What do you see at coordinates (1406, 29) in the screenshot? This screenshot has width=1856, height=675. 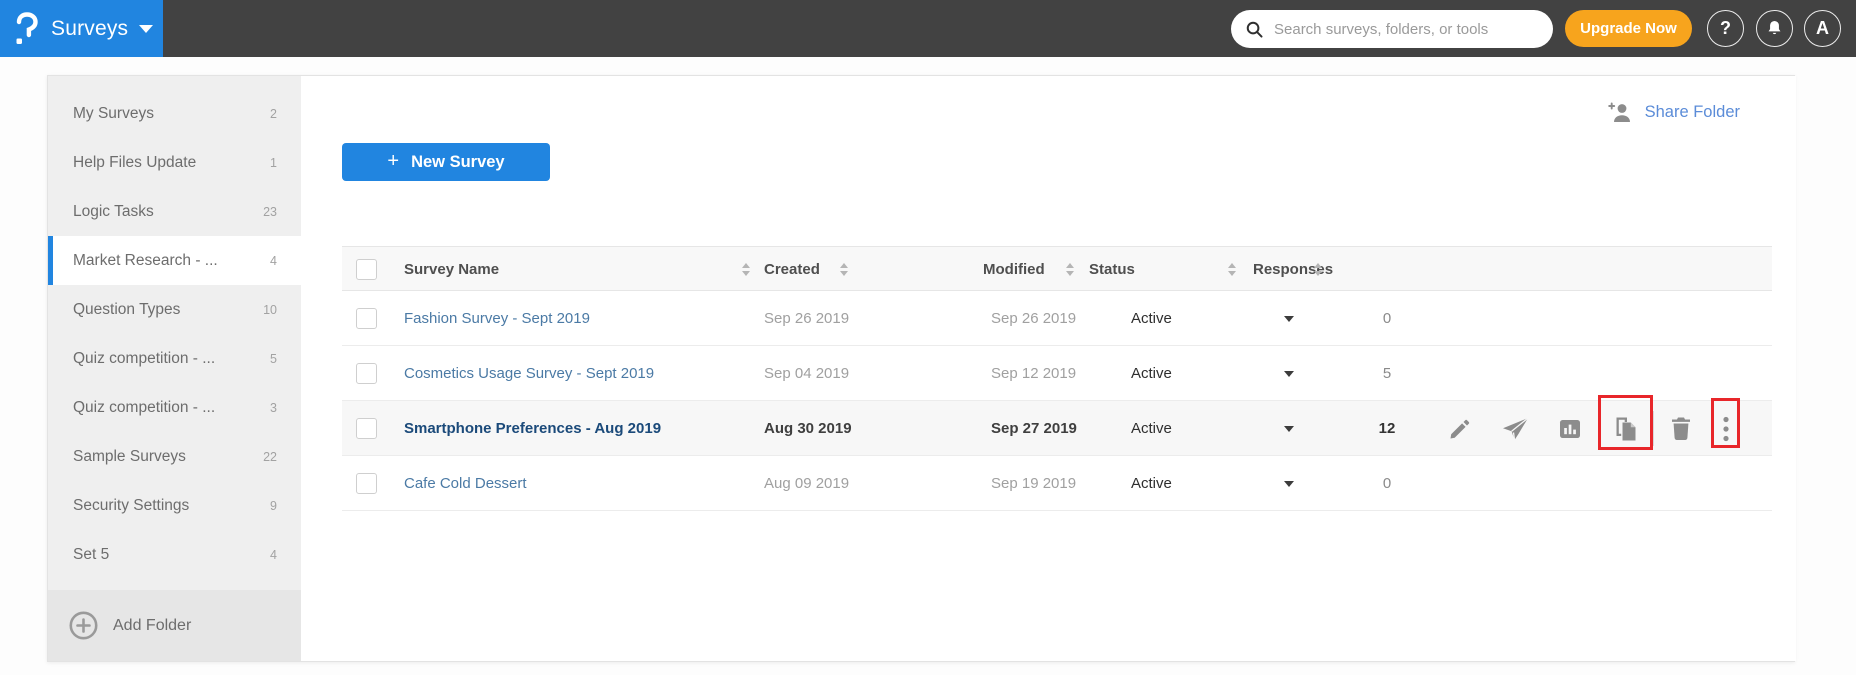 I see `search-input` at bounding box center [1406, 29].